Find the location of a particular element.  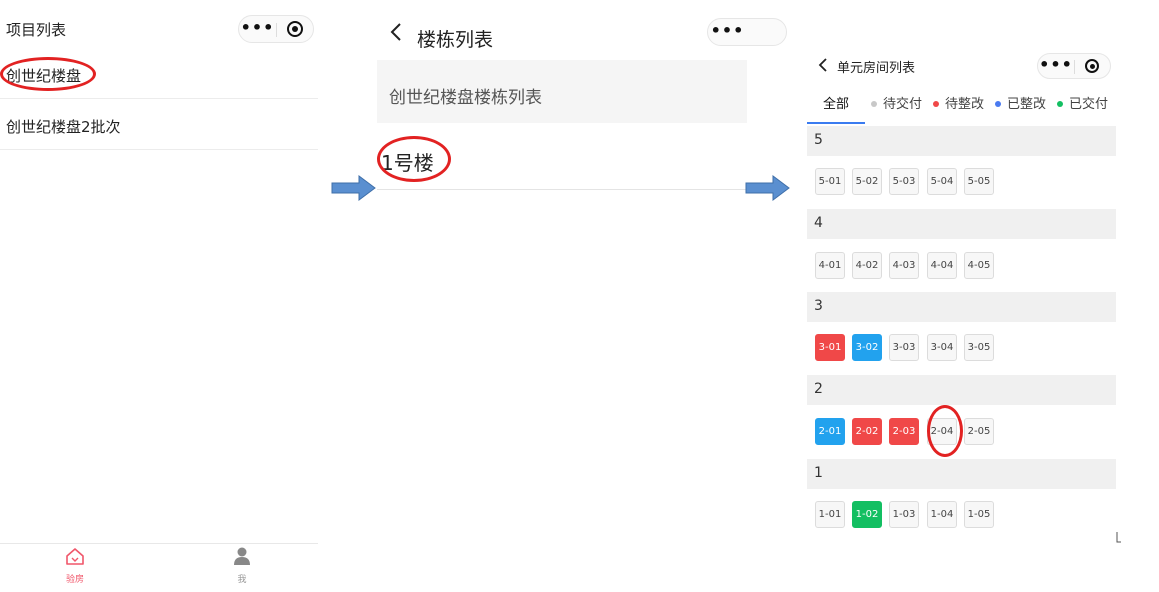

room-cell: 5-01 is located at coordinates (830, 181).